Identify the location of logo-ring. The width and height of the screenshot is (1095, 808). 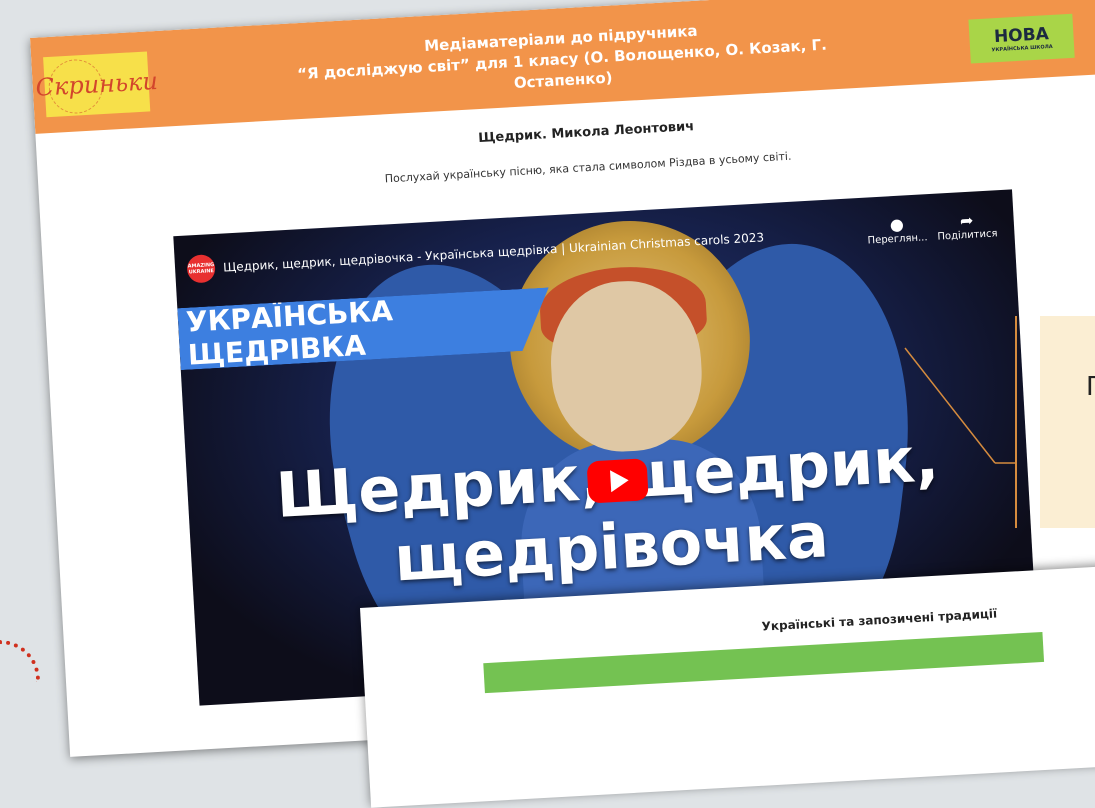
(76, 86).